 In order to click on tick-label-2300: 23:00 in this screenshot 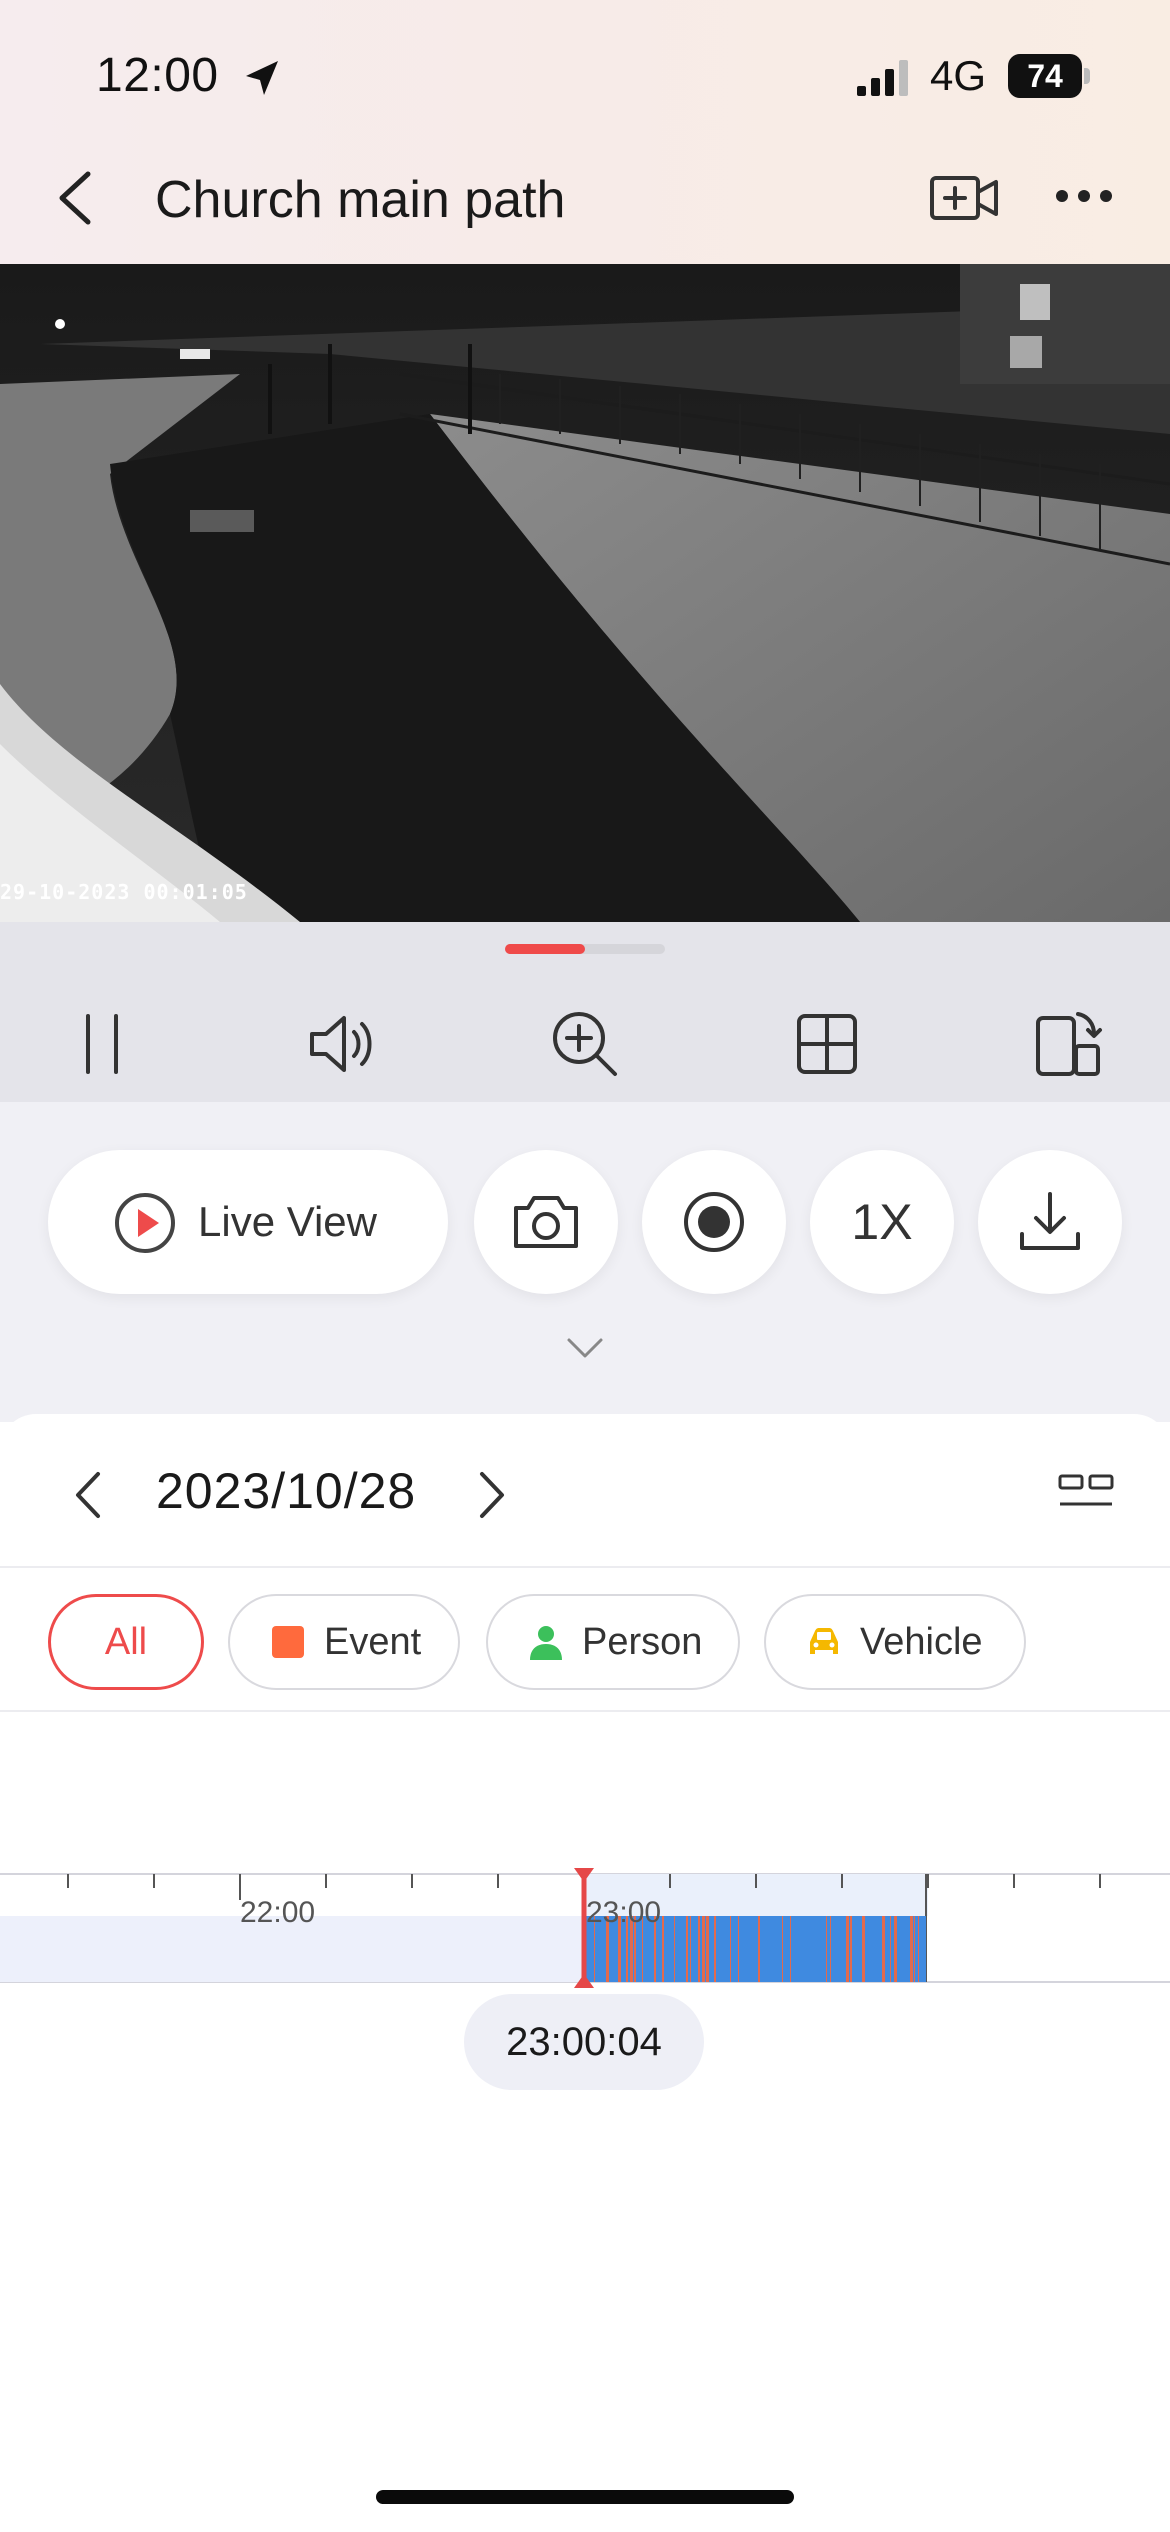, I will do `click(624, 1912)`.